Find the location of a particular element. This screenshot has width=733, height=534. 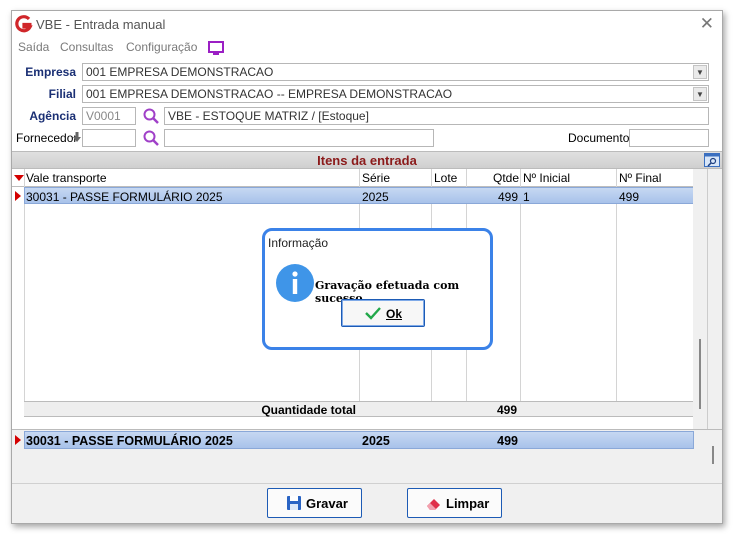

total-row: Quantidade total 499 is located at coordinates (359, 409).